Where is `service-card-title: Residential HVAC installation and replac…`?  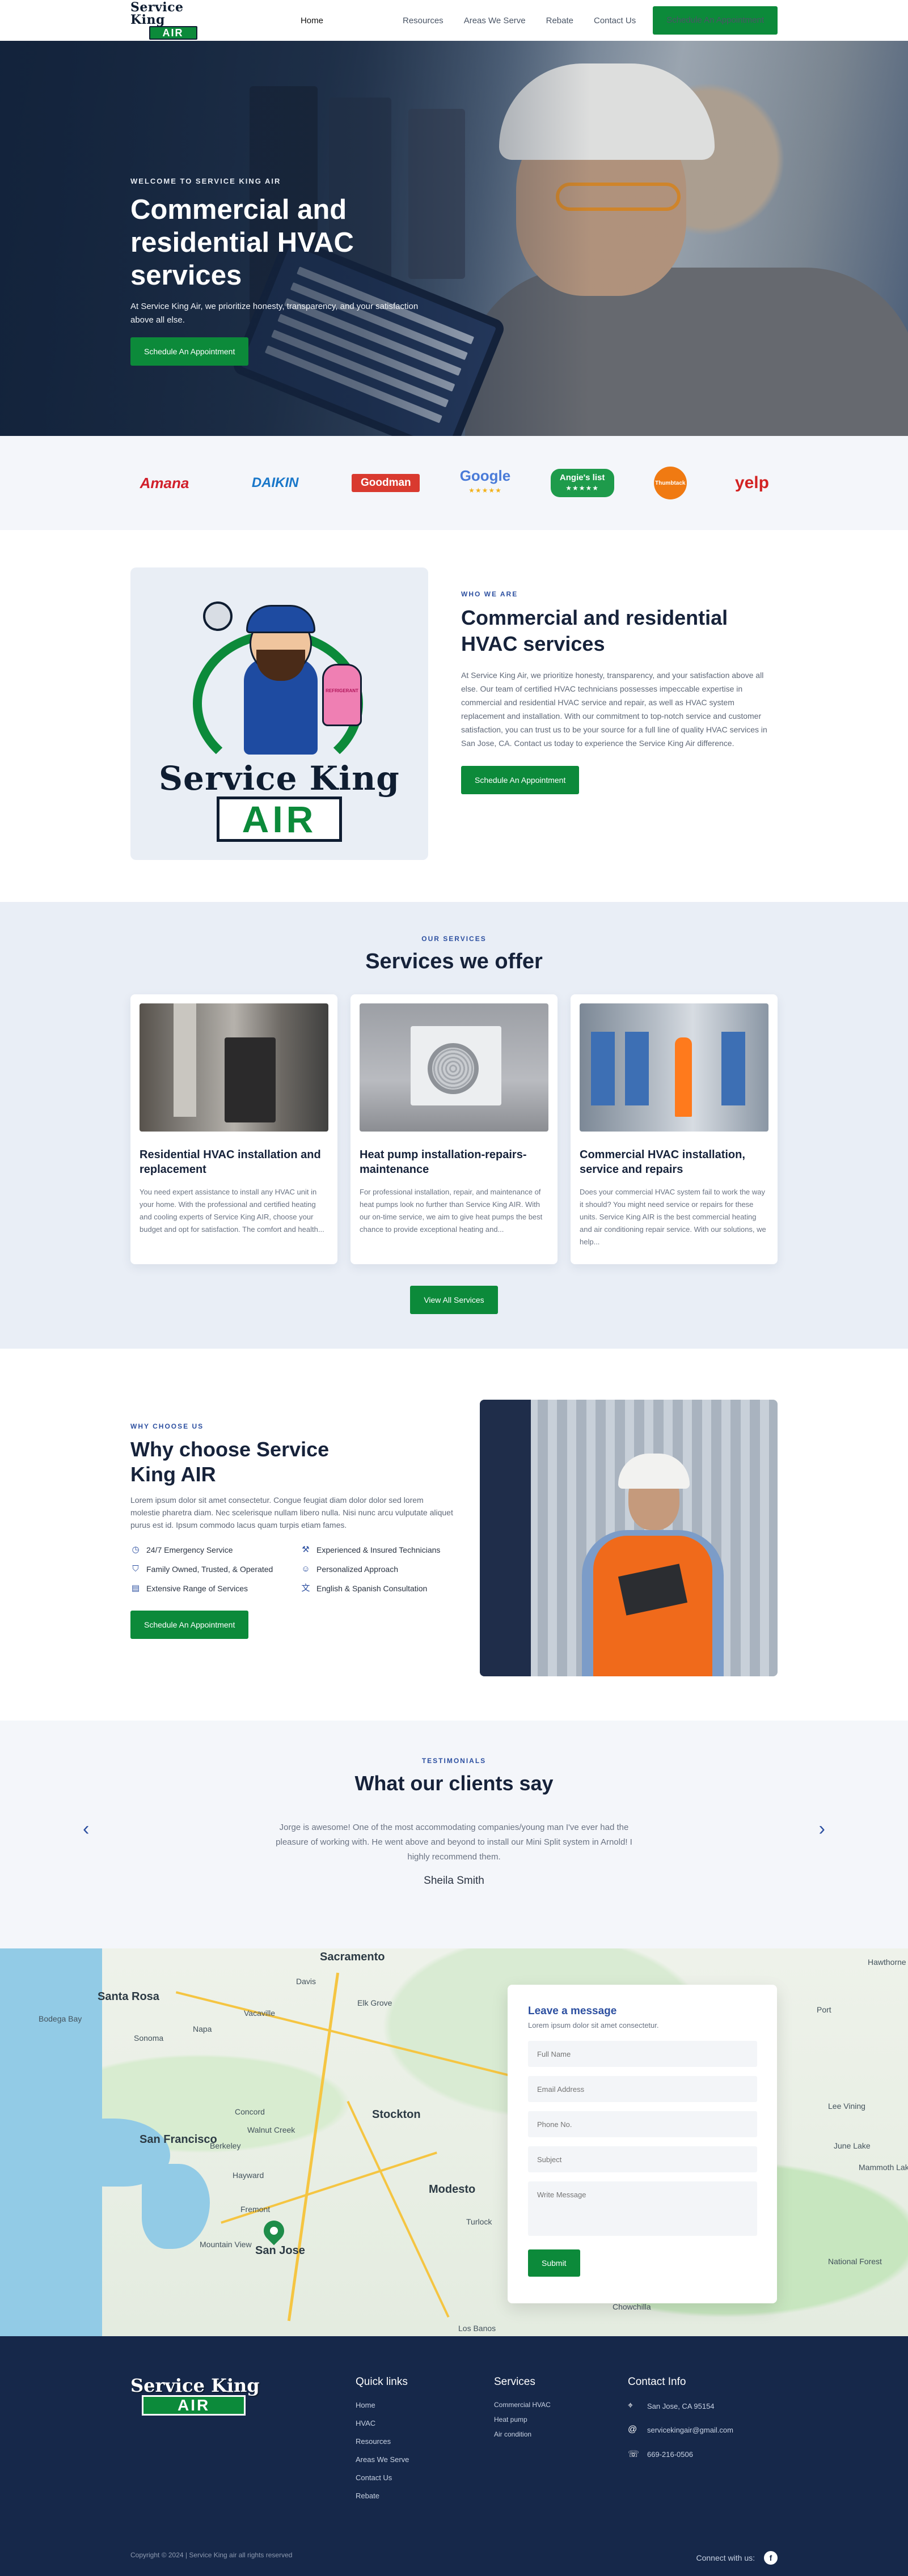 service-card-title: Residential HVAC installation and replac… is located at coordinates (231, 1162).